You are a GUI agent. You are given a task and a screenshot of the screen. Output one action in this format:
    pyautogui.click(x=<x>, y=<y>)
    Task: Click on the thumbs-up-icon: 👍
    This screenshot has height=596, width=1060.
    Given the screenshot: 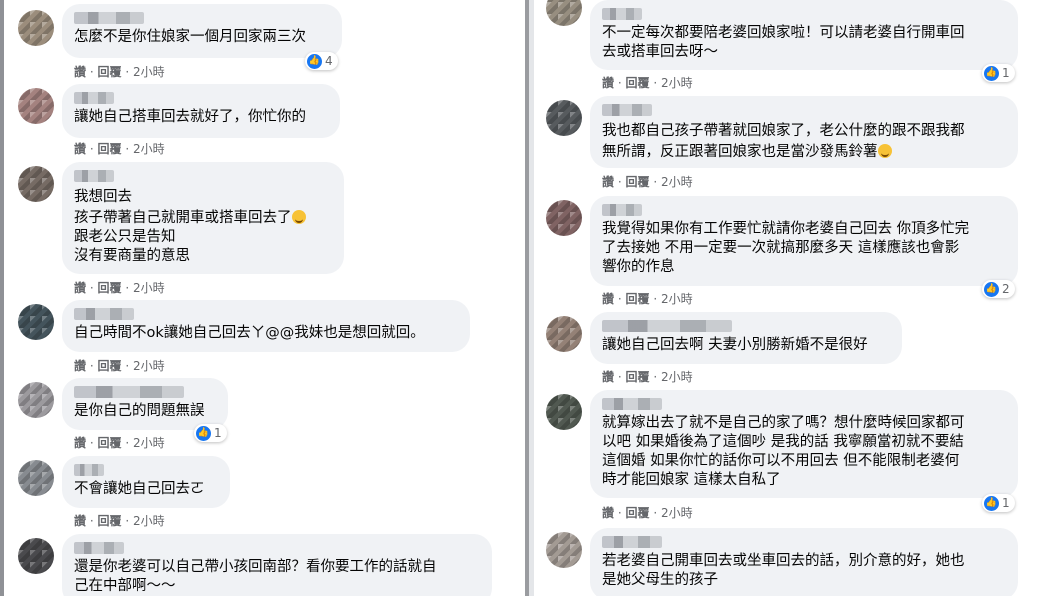 What is the action you would take?
    pyautogui.click(x=991, y=289)
    